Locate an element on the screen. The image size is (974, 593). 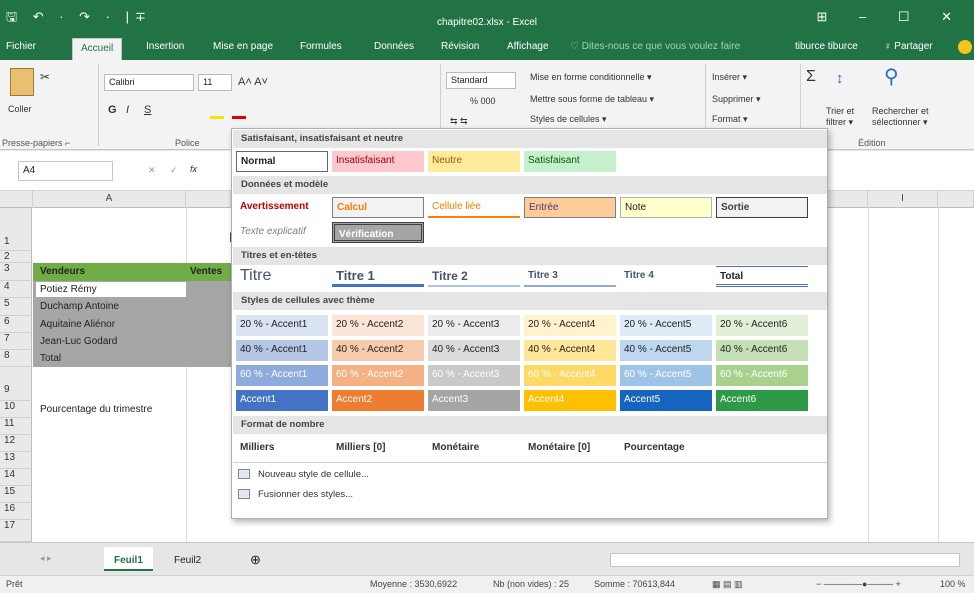
style-60-accent2: 60 % - Accent2 is located at coordinates (378, 375).